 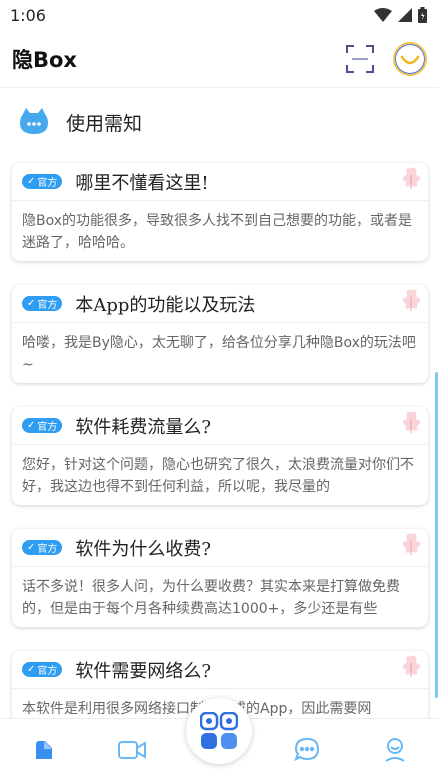 I want to click on app-title: 隐Box, so click(x=44, y=59).